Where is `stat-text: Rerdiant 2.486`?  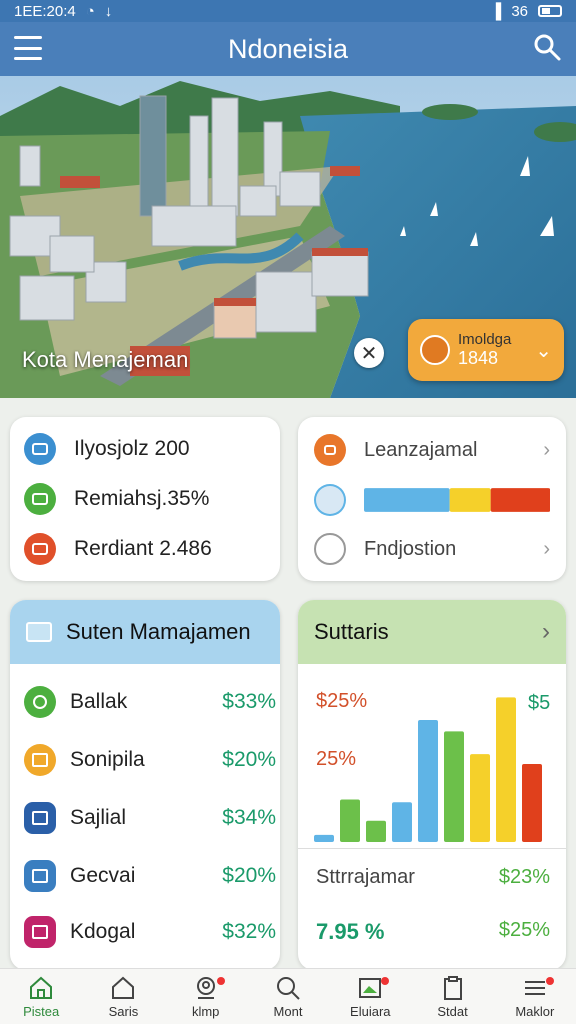 stat-text: Rerdiant 2.486 is located at coordinates (143, 548).